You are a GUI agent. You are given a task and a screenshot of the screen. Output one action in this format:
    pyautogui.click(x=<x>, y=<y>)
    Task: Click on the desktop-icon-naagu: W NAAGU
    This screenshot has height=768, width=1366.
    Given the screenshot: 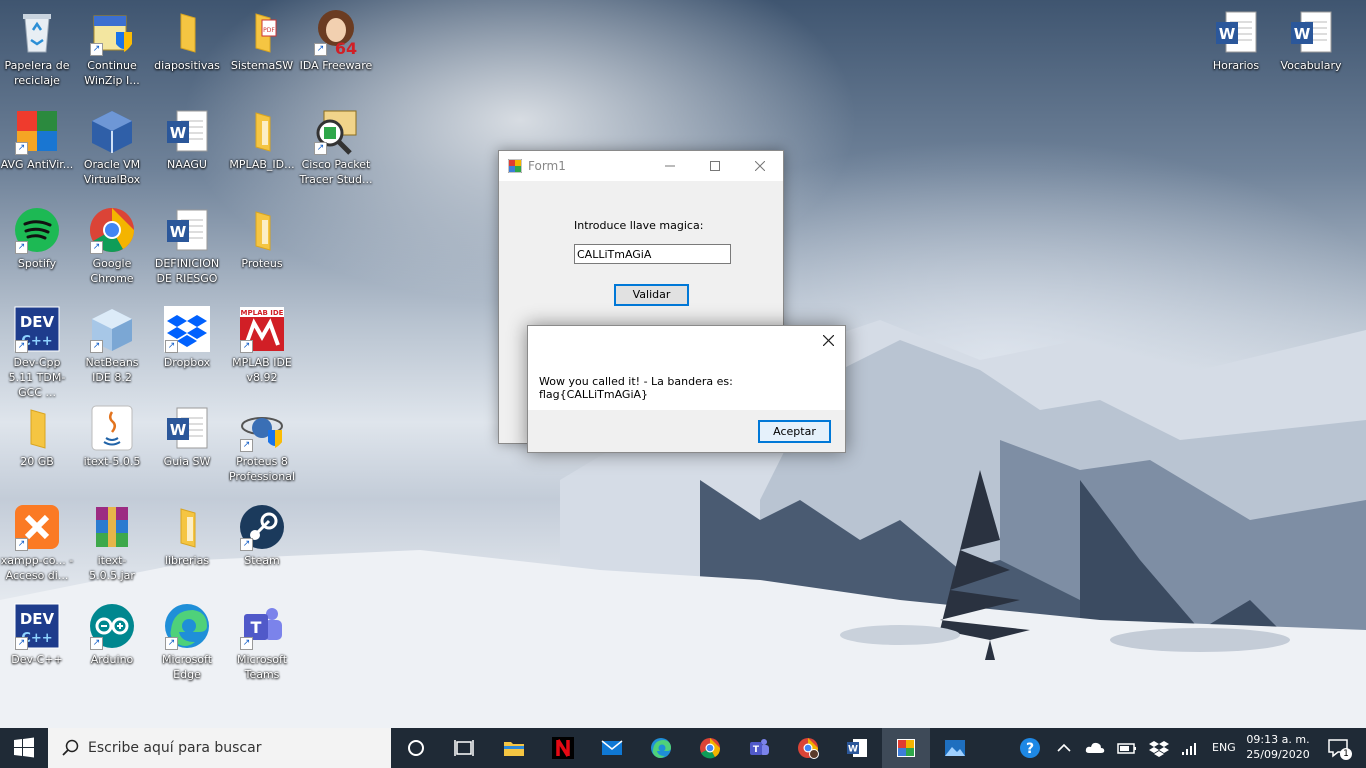 What is the action you would take?
    pyautogui.click(x=187, y=137)
    